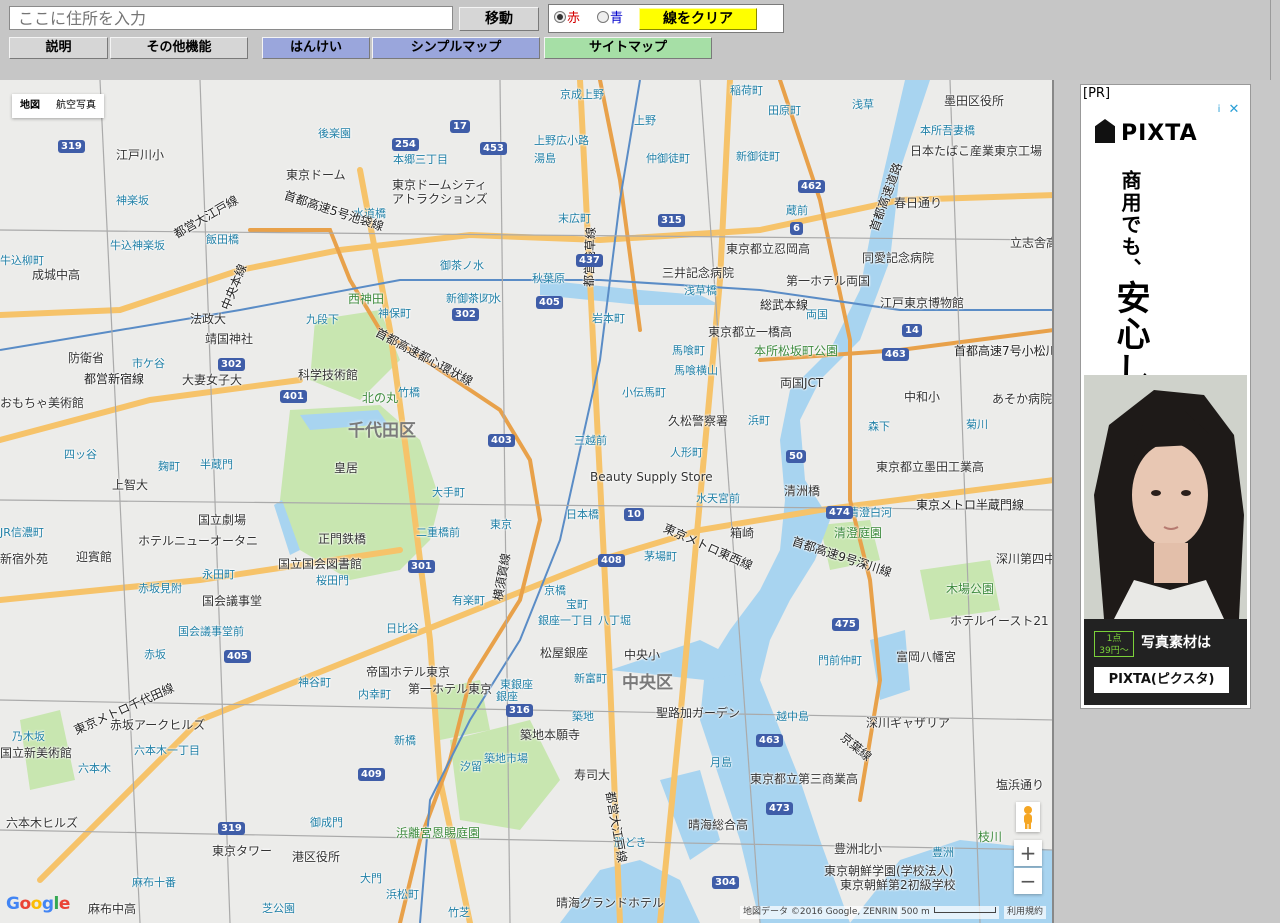 This screenshot has width=1280, height=923. Describe the element at coordinates (140, 155) in the screenshot. I see `label-edogawa-elem: 江戸川小` at that location.